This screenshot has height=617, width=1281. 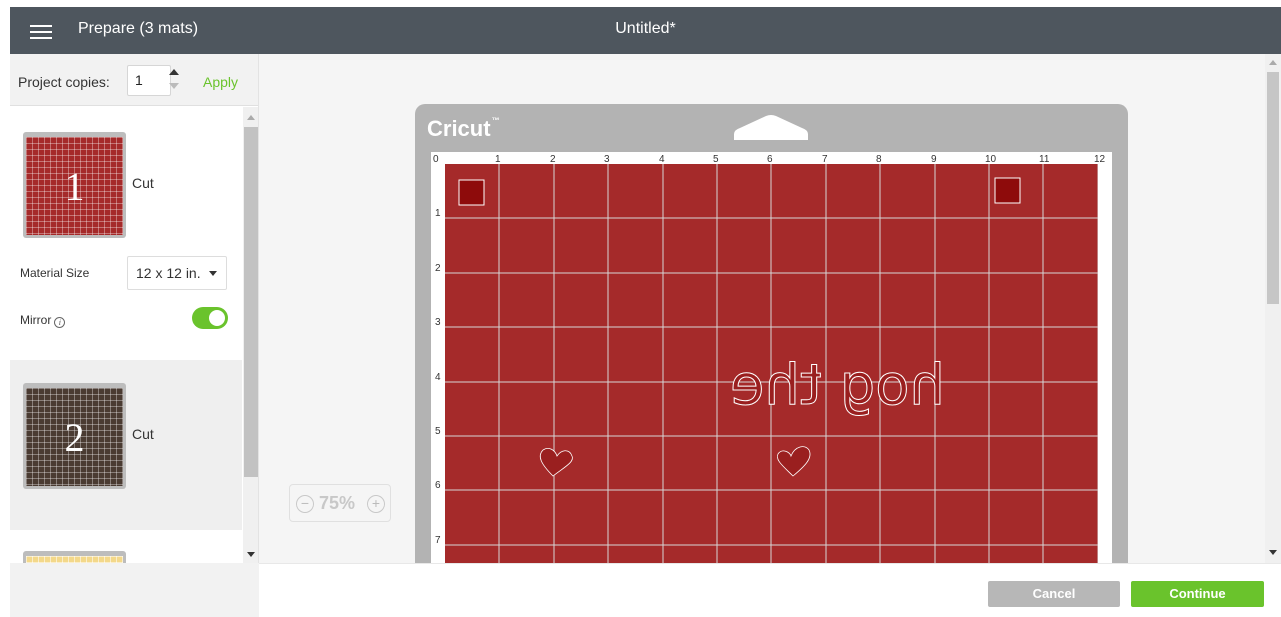 What do you see at coordinates (174, 86) in the screenshot?
I see `decrement-arrow-icon` at bounding box center [174, 86].